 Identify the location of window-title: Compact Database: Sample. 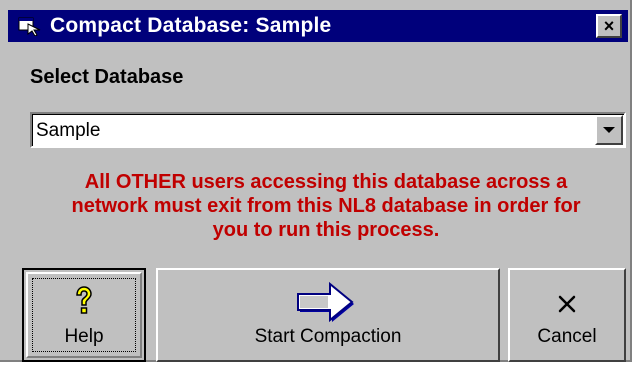
(191, 25).